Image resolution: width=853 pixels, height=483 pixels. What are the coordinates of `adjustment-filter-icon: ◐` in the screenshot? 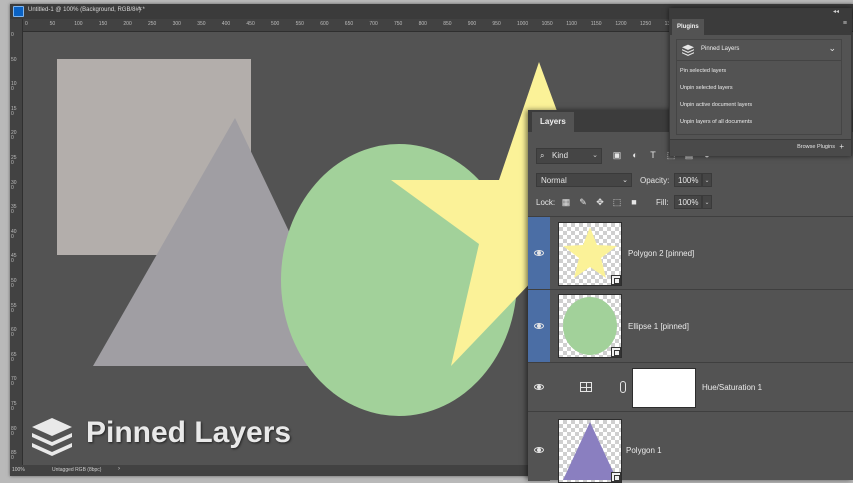 It's located at (635, 155).